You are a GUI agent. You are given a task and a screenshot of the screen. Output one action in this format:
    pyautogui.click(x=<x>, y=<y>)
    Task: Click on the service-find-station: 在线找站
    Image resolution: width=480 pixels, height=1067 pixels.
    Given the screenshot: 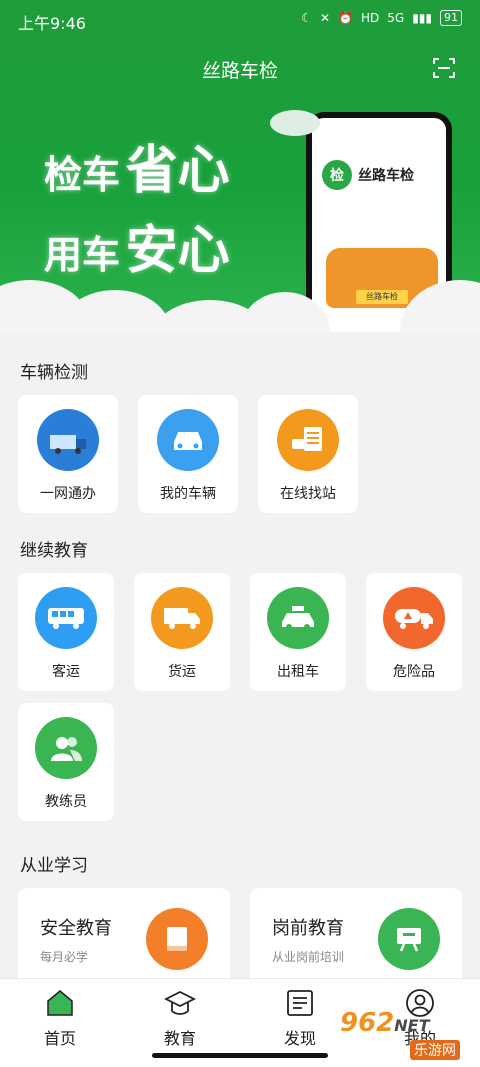 What is the action you would take?
    pyautogui.click(x=308, y=454)
    